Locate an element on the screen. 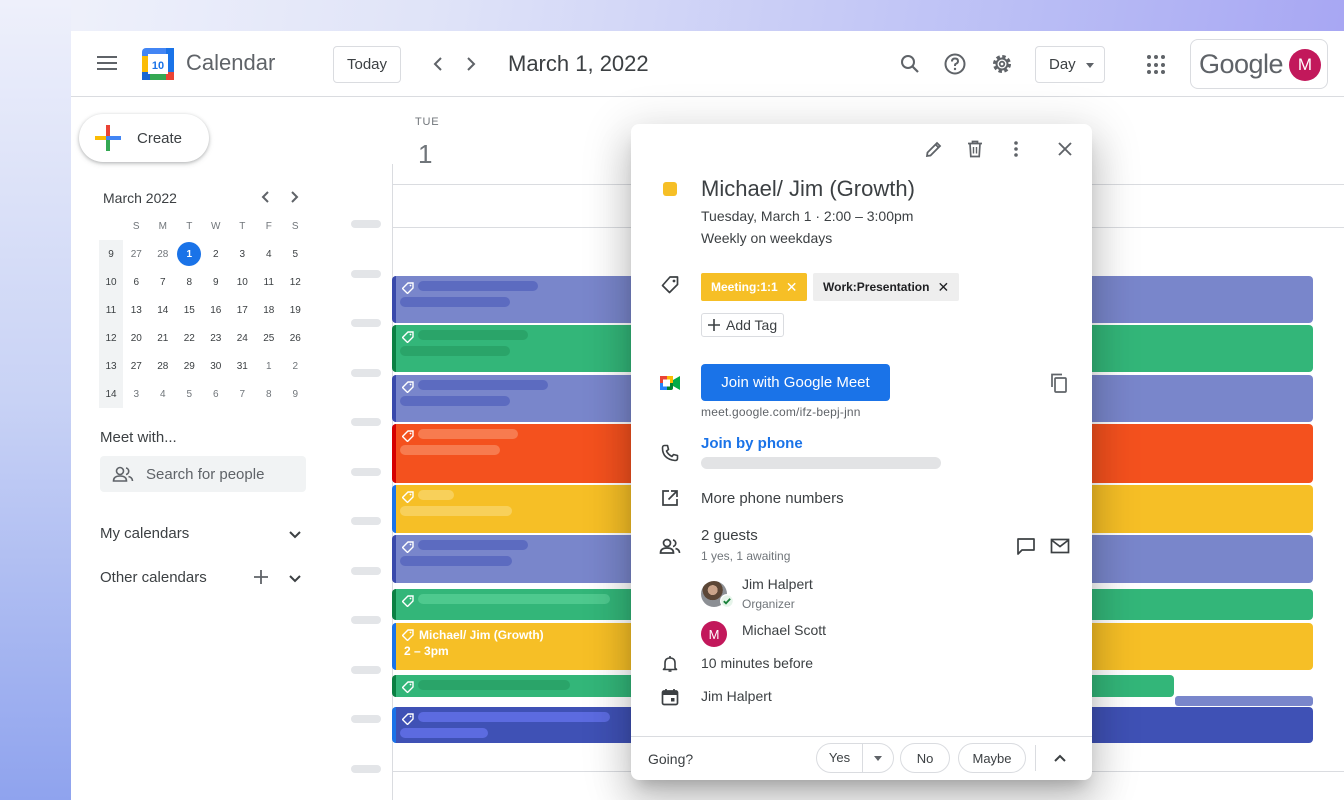 The height and width of the screenshot is (800, 1344). mini-day: 30 is located at coordinates (216, 366).